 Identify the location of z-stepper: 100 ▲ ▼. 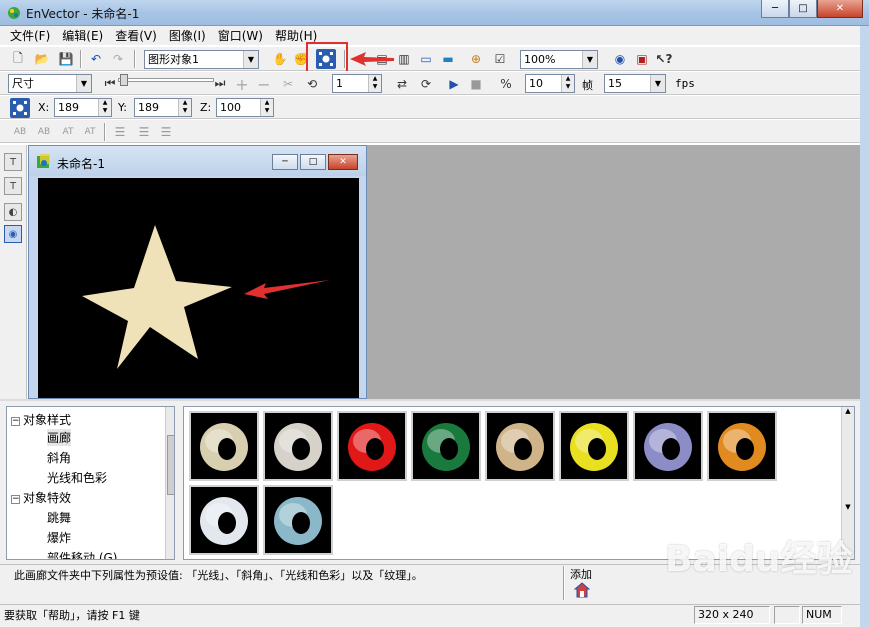
(245, 107).